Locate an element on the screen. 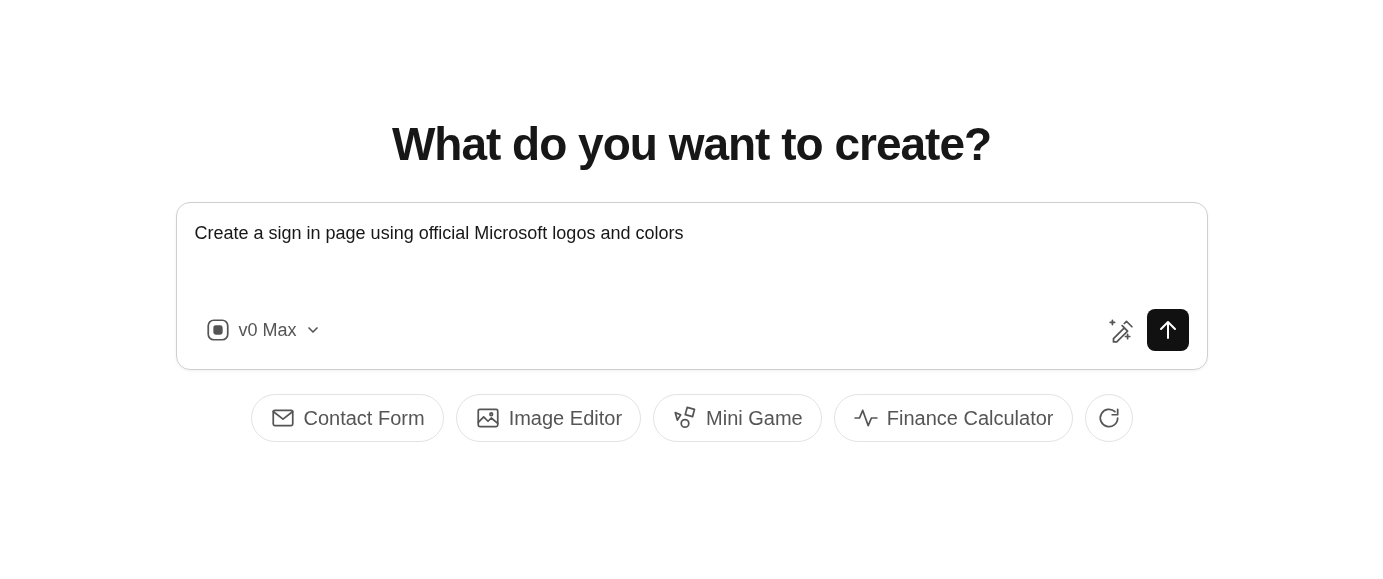 The image size is (1383, 579). model-selector: v0 Max is located at coordinates (262, 330).